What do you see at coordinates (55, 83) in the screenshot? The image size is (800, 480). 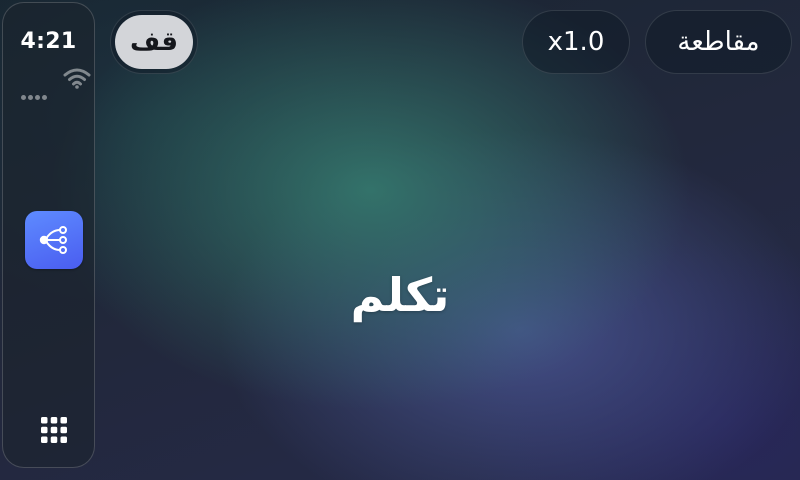 I see `status-indicators` at bounding box center [55, 83].